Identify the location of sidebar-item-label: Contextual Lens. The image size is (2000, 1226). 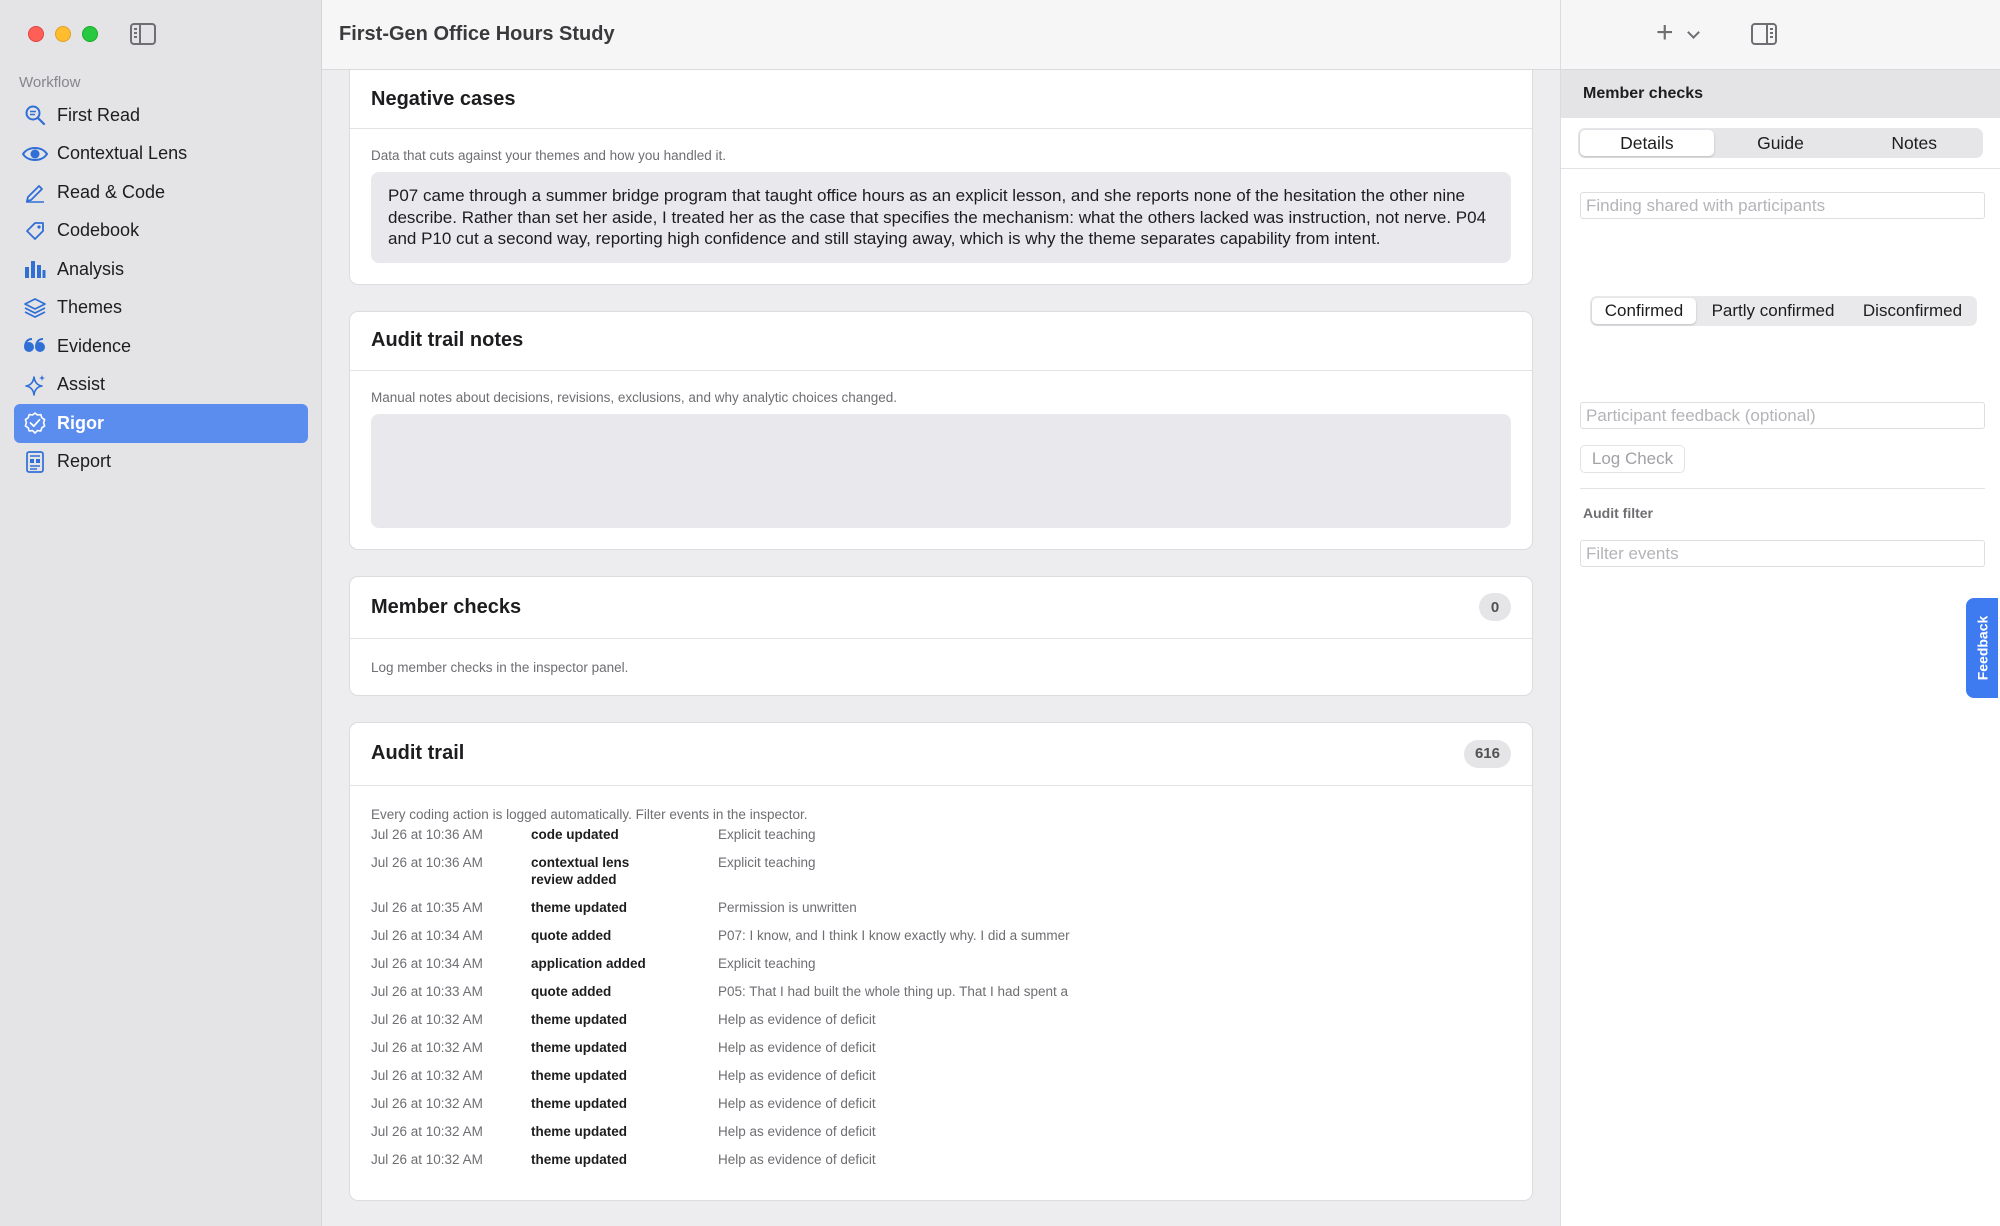
(122, 153).